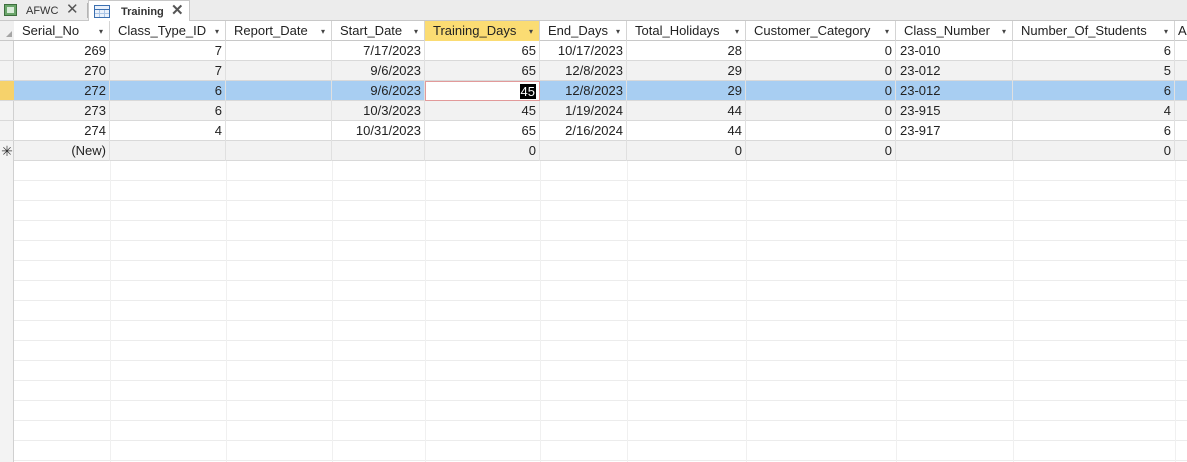 The image size is (1187, 462). What do you see at coordinates (168, 151) in the screenshot?
I see `cell-class-type-id` at bounding box center [168, 151].